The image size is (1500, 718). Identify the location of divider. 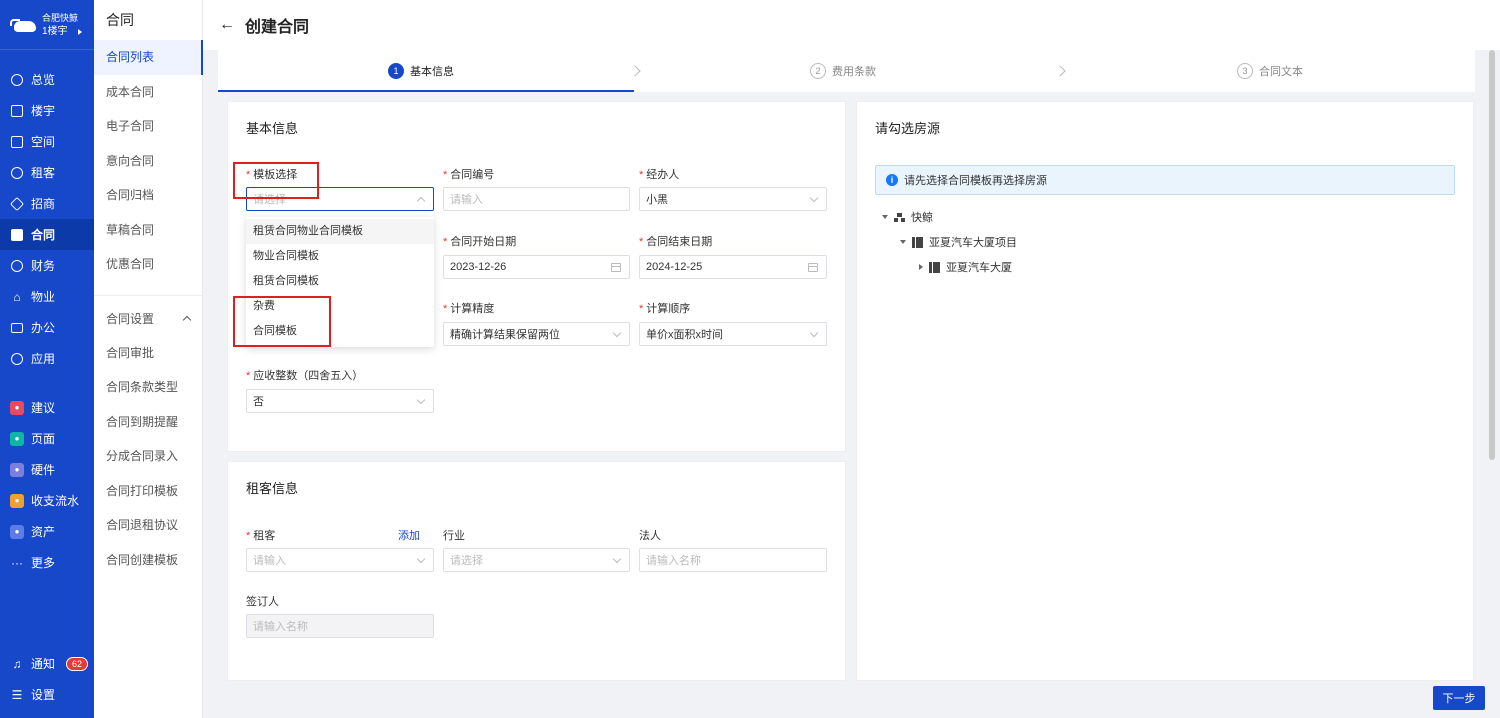
(148, 289).